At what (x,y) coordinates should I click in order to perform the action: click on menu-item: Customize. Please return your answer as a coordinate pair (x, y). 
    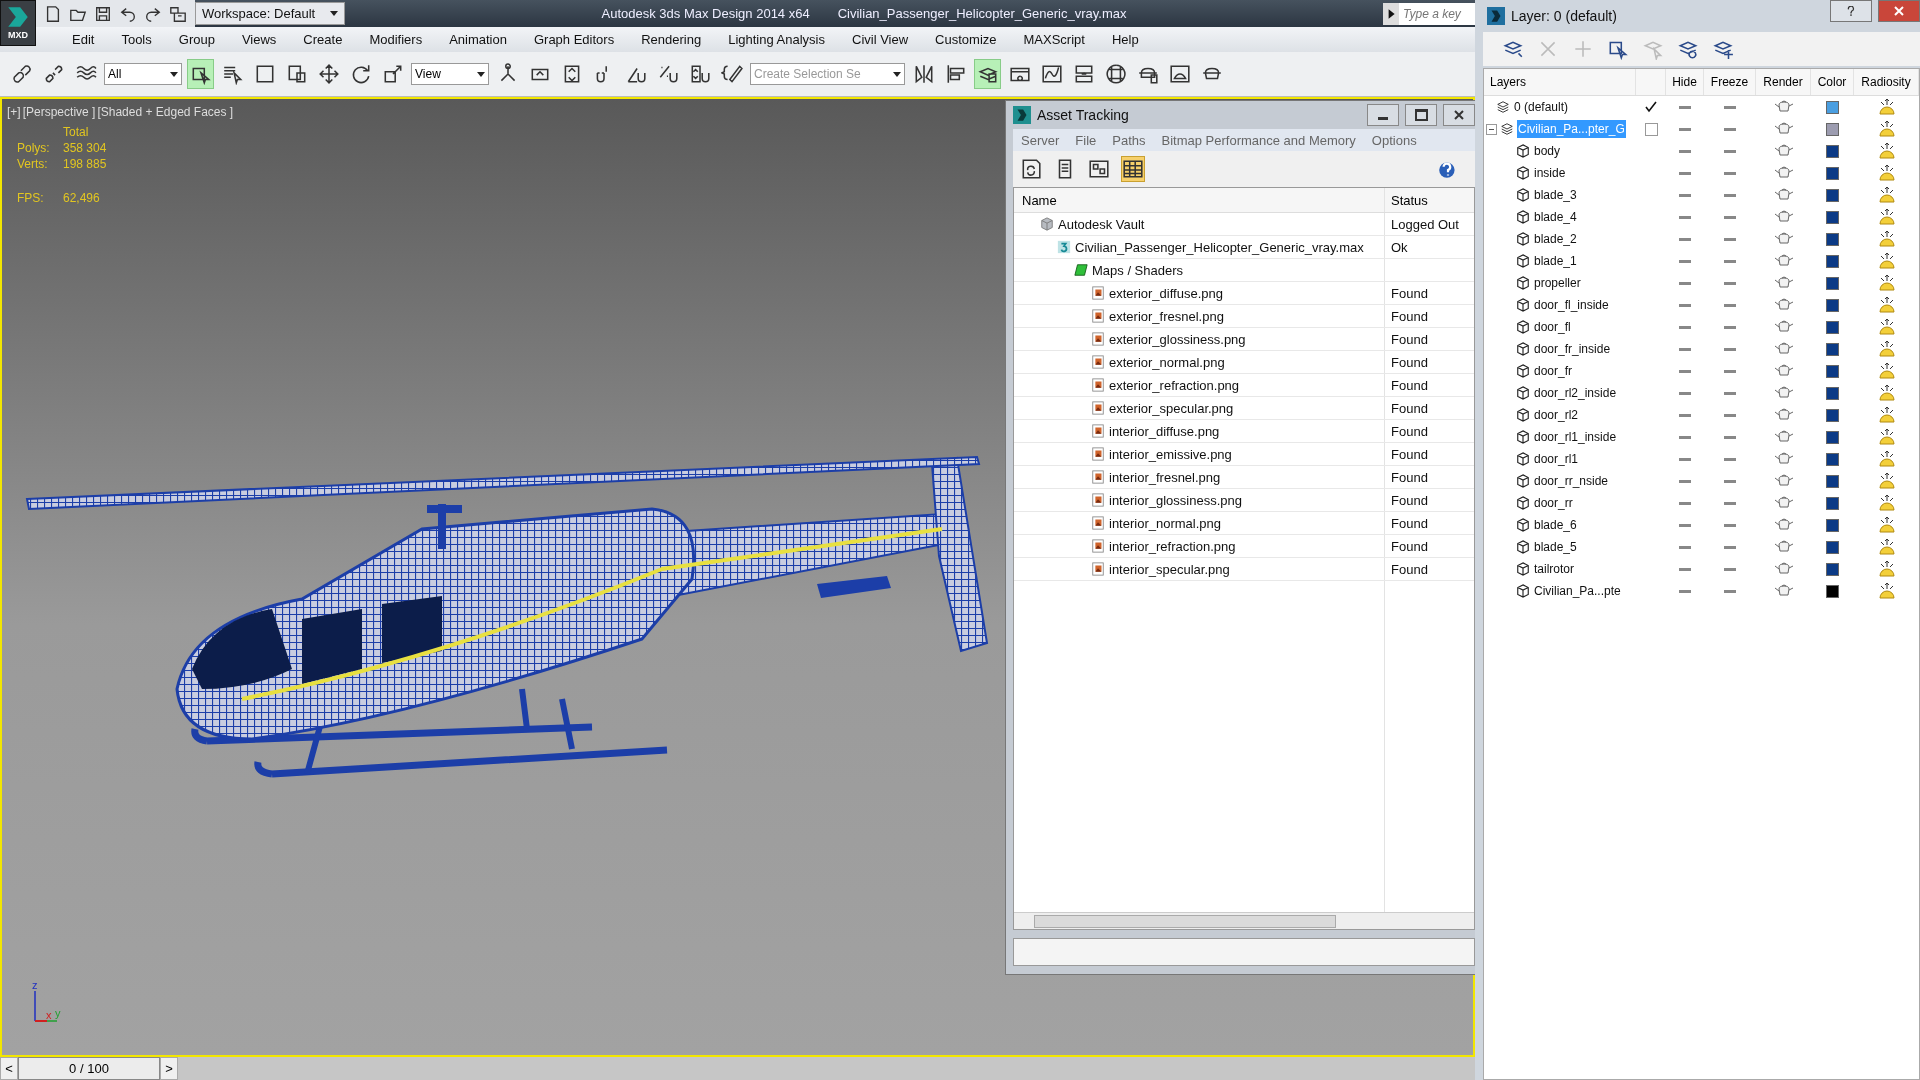
    Looking at the image, I should click on (966, 39).